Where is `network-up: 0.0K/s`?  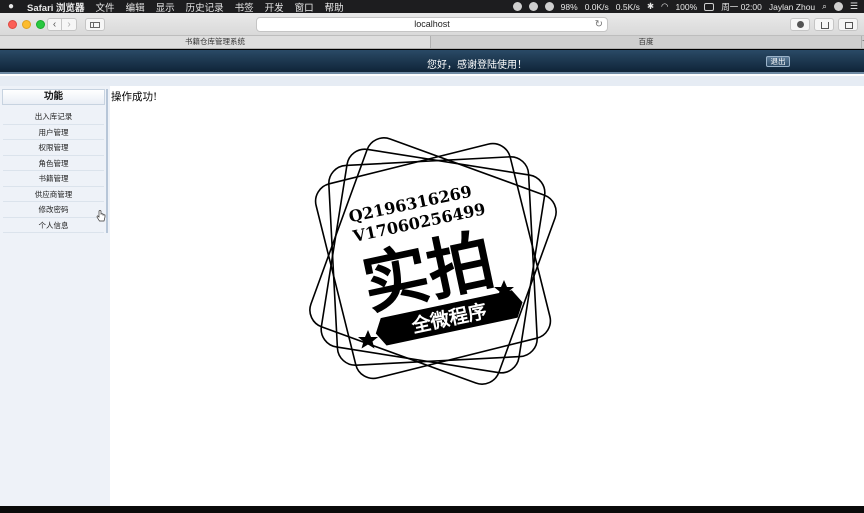 network-up: 0.0K/s is located at coordinates (596, 6).